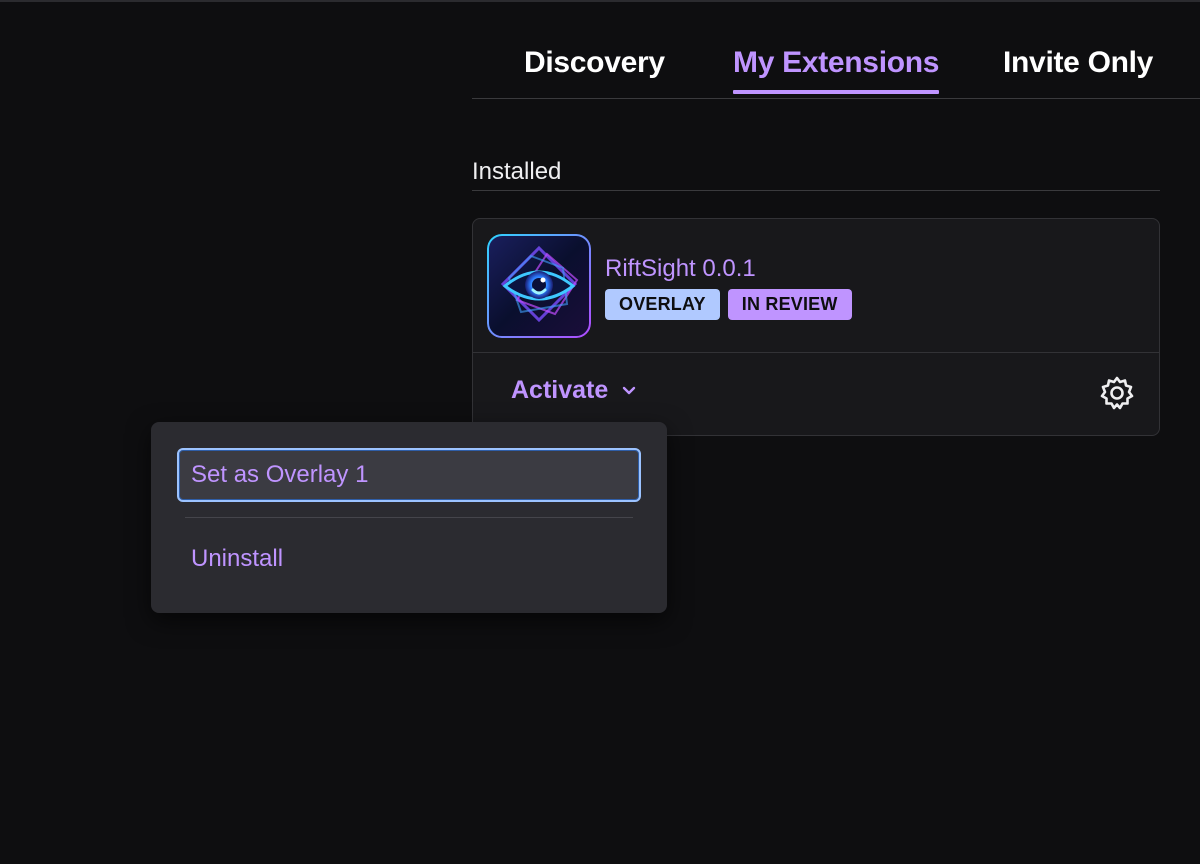 This screenshot has width=1200, height=864. I want to click on extension-name: RiftSight 0.0.1, so click(680, 269).